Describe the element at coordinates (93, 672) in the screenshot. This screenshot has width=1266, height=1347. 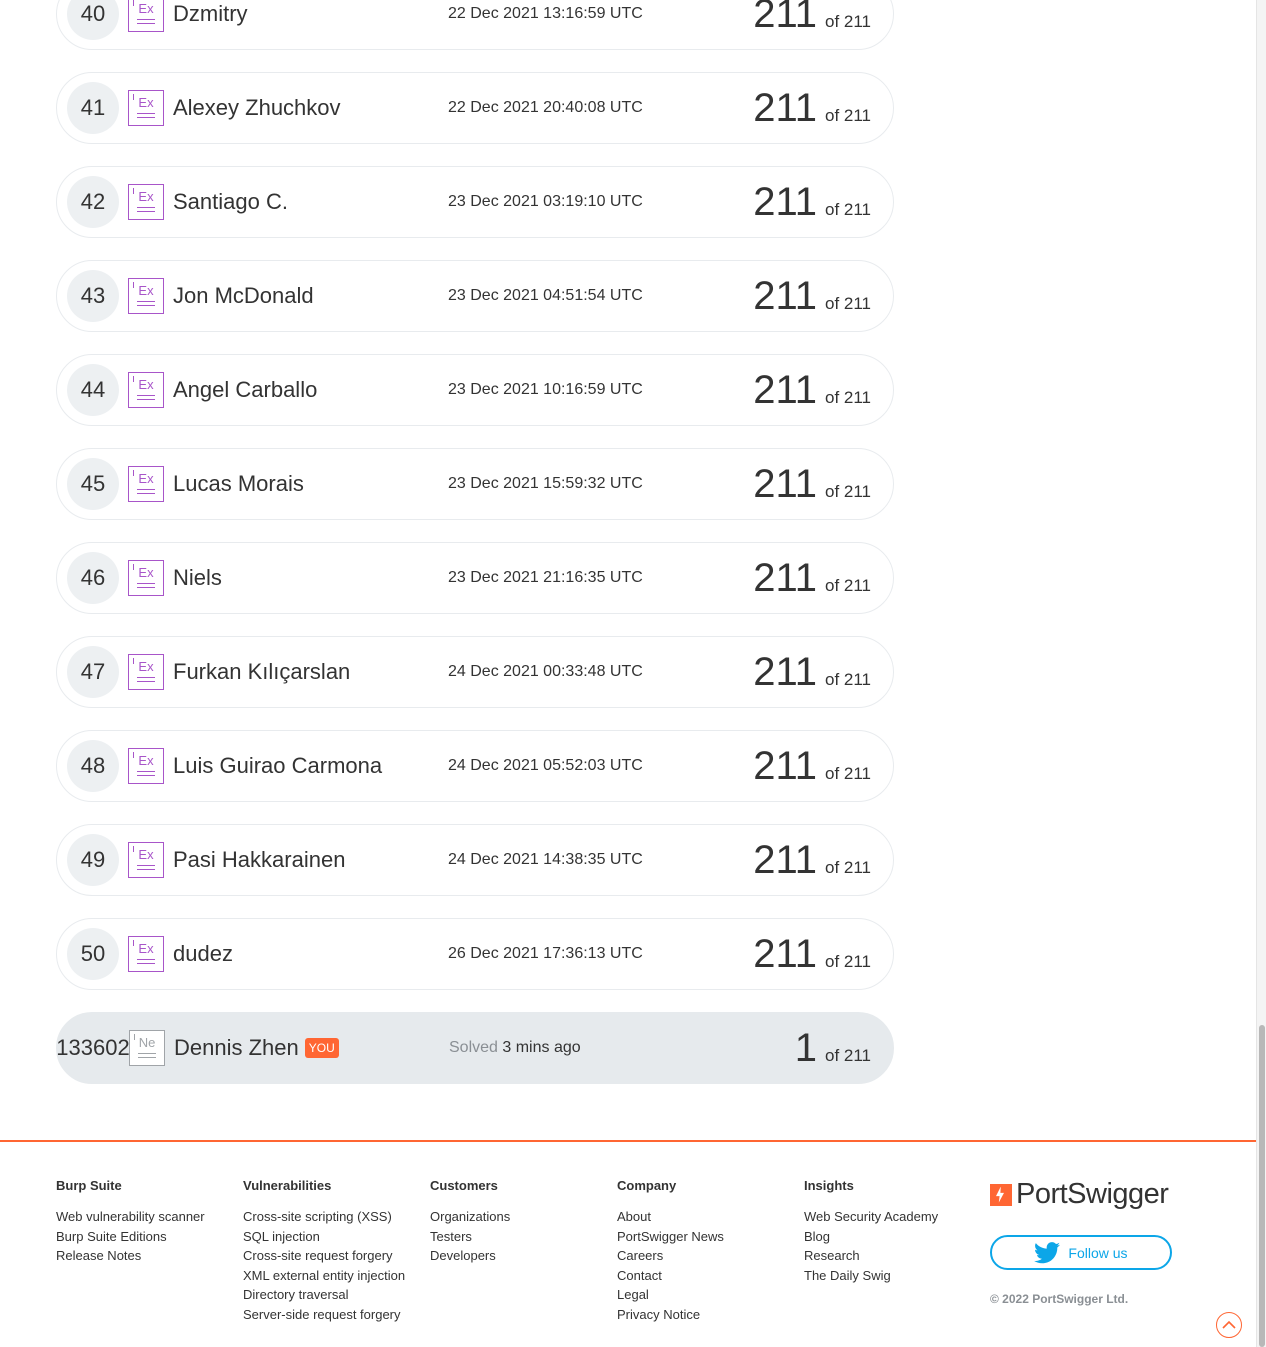
I see `rank-number: 47` at that location.